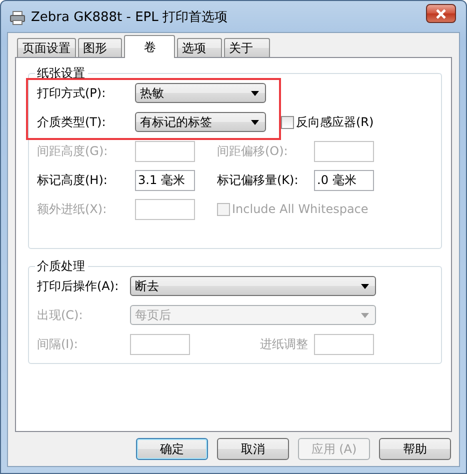 The image size is (467, 474). What do you see at coordinates (200, 122) in the screenshot?
I see `dropdown: 有标记的标签` at bounding box center [200, 122].